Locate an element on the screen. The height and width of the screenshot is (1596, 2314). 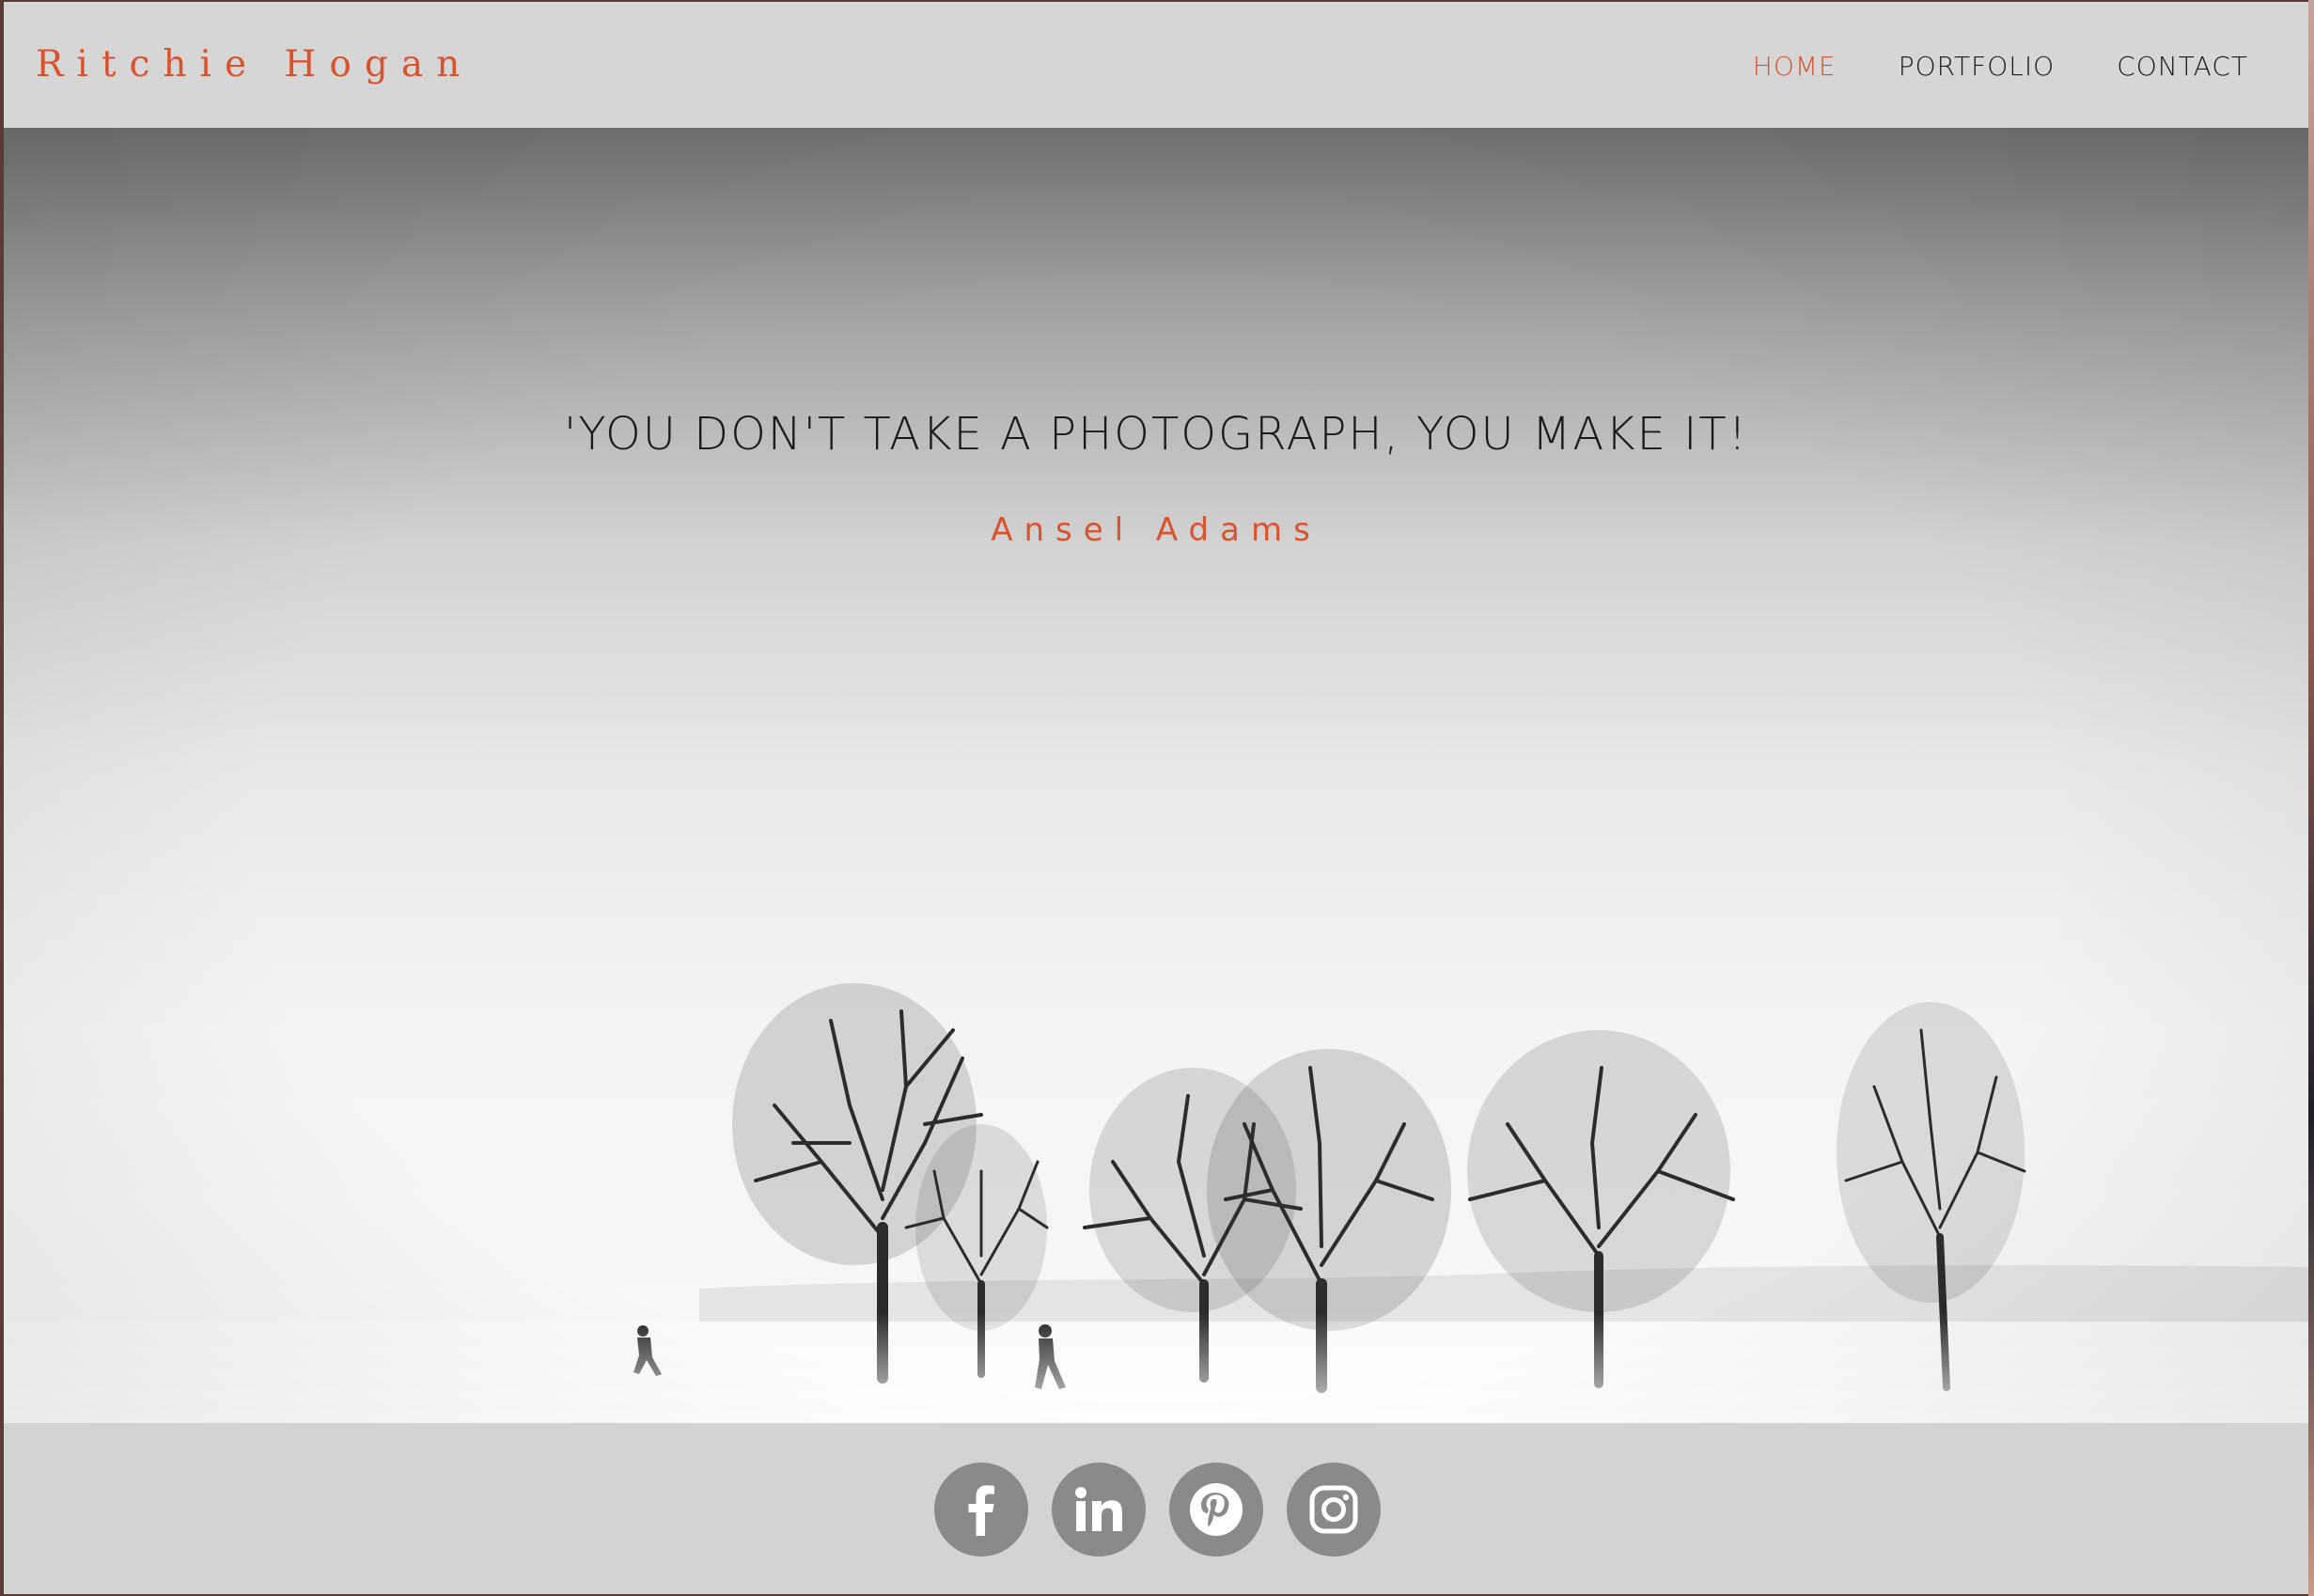
instagram-icon is located at coordinates (1333, 1509).